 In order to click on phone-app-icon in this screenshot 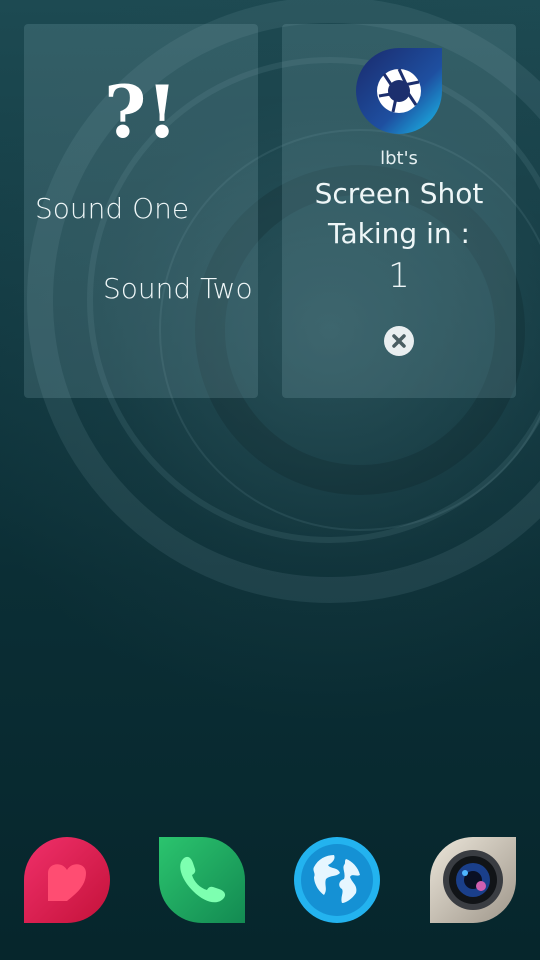, I will do `click(202, 880)`.